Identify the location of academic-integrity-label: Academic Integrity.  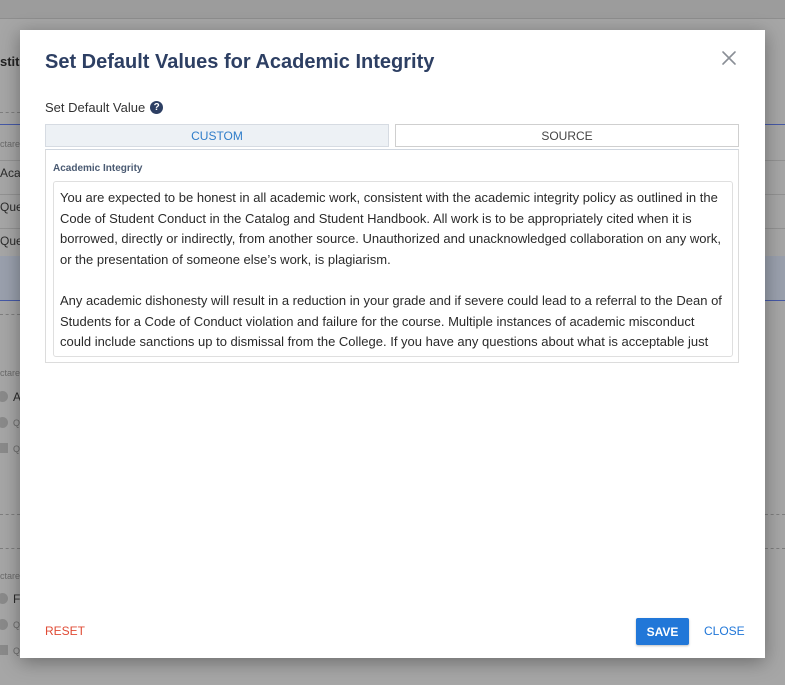
(98, 168).